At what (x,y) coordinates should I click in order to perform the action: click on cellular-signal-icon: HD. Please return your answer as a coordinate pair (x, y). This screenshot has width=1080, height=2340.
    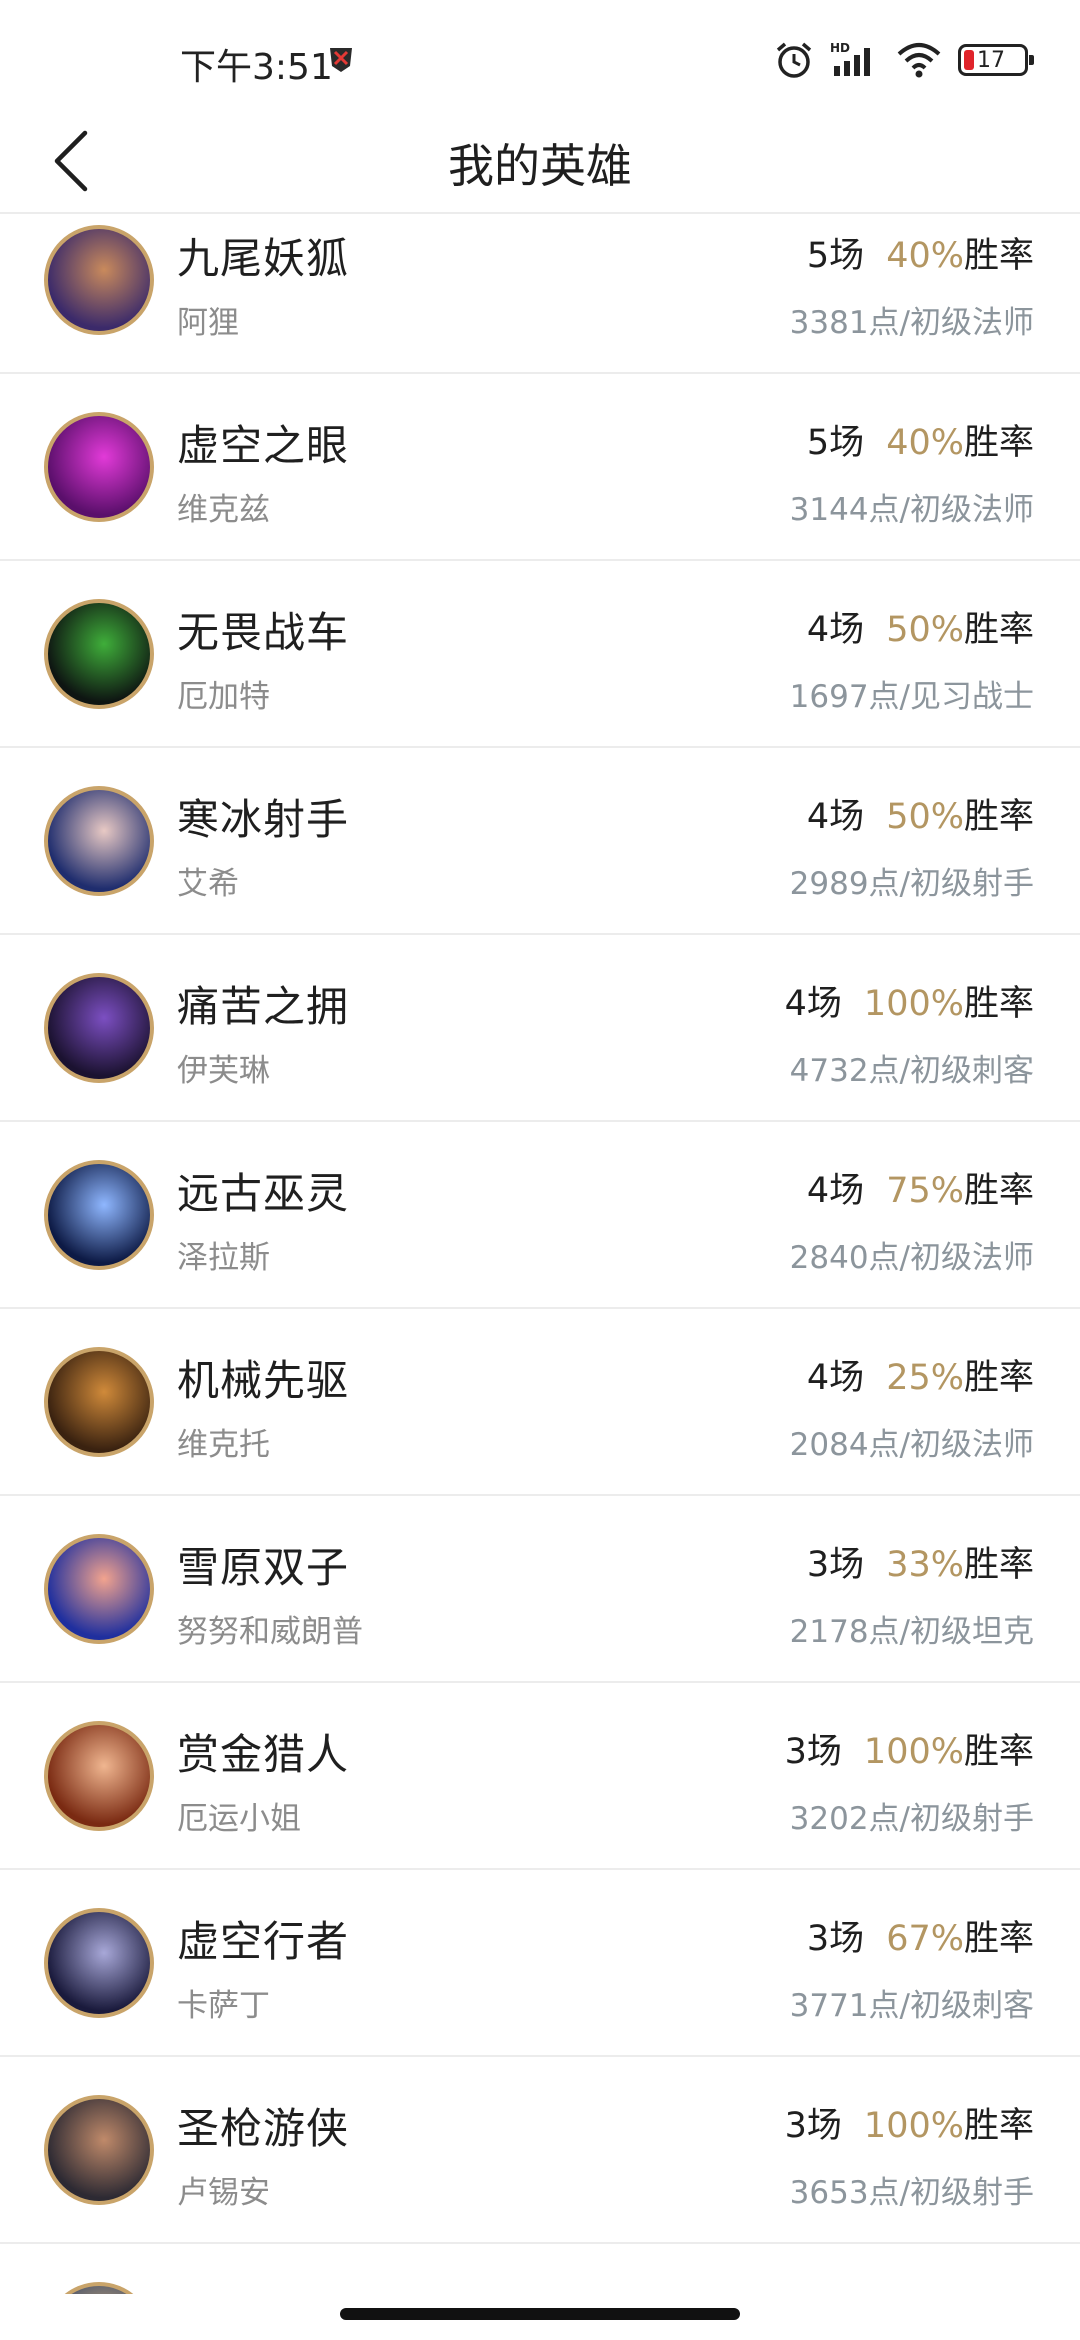
    Looking at the image, I should click on (850, 58).